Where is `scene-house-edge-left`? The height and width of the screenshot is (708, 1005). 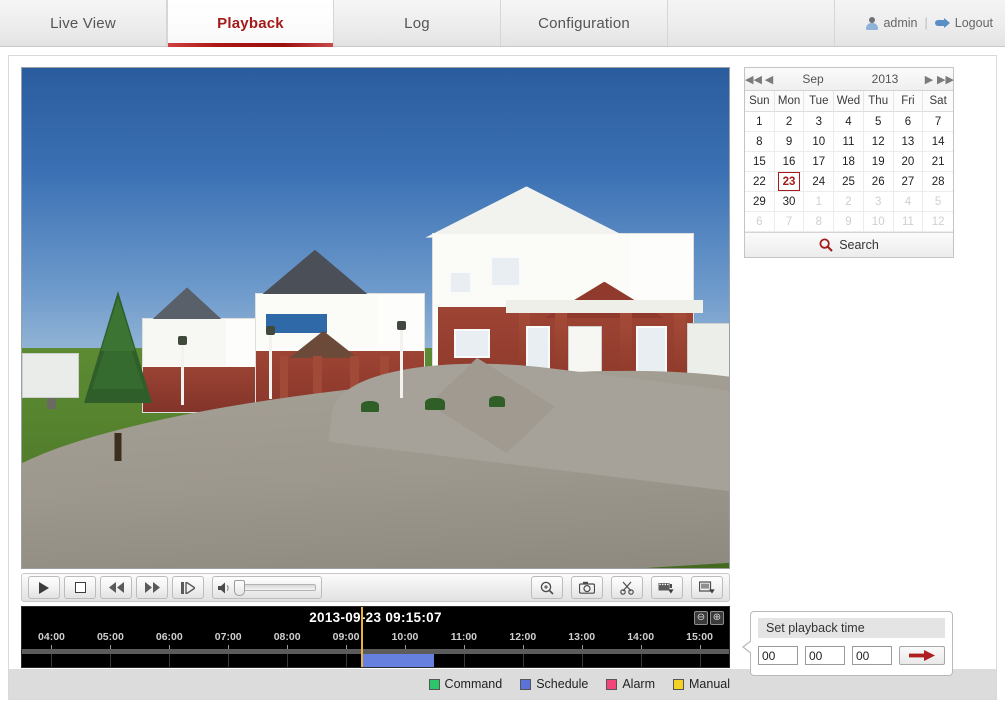 scene-house-edge-left is located at coordinates (50, 375).